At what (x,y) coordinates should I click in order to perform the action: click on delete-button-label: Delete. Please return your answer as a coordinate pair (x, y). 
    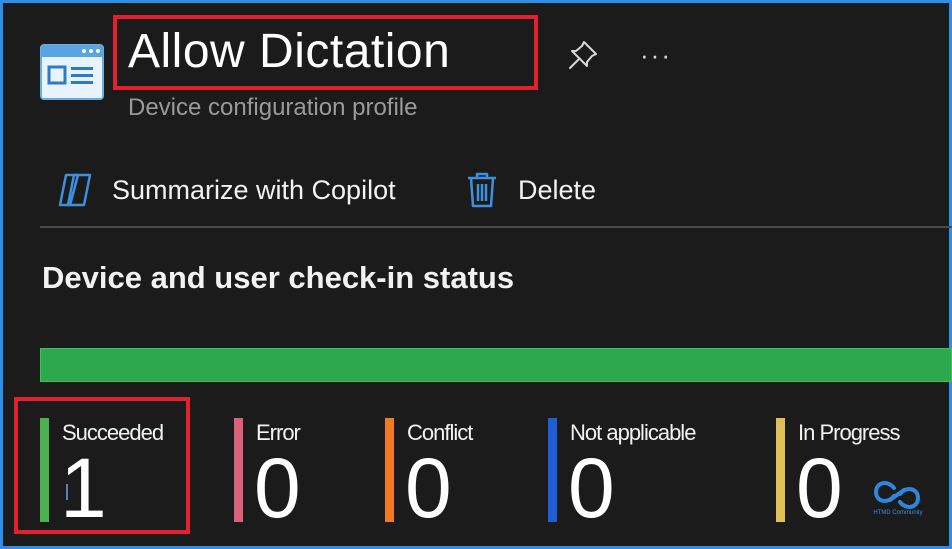
    Looking at the image, I should click on (557, 189).